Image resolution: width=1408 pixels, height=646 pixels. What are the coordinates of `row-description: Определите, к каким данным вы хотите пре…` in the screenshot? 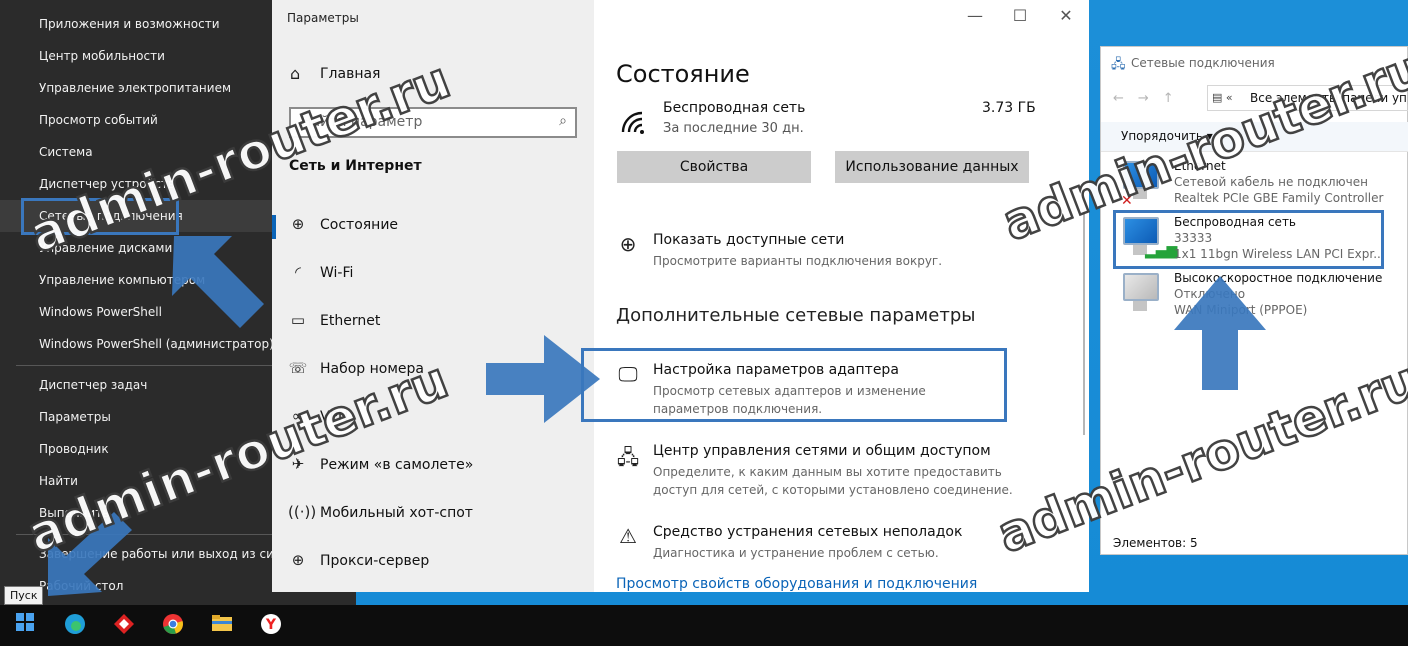 It's located at (833, 481).